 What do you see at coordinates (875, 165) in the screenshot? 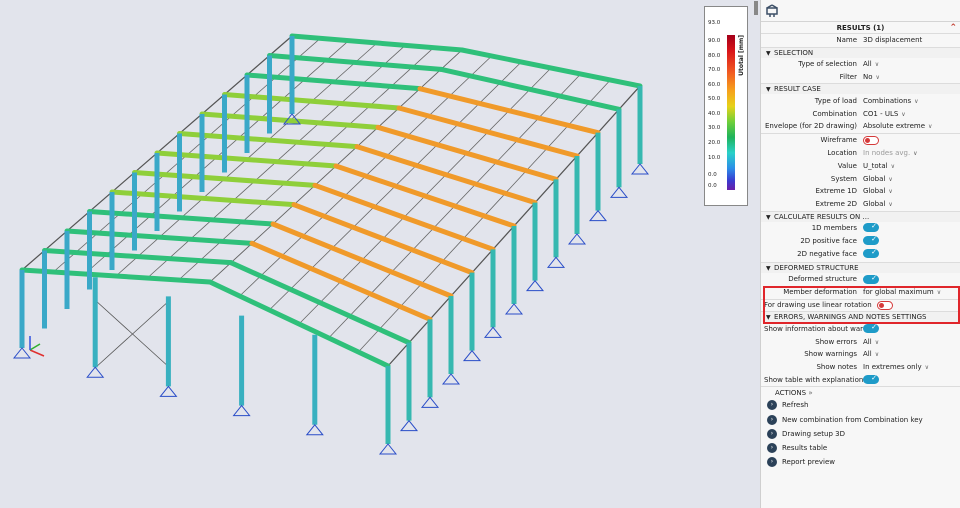
I see `value-value: U_total` at bounding box center [875, 165].